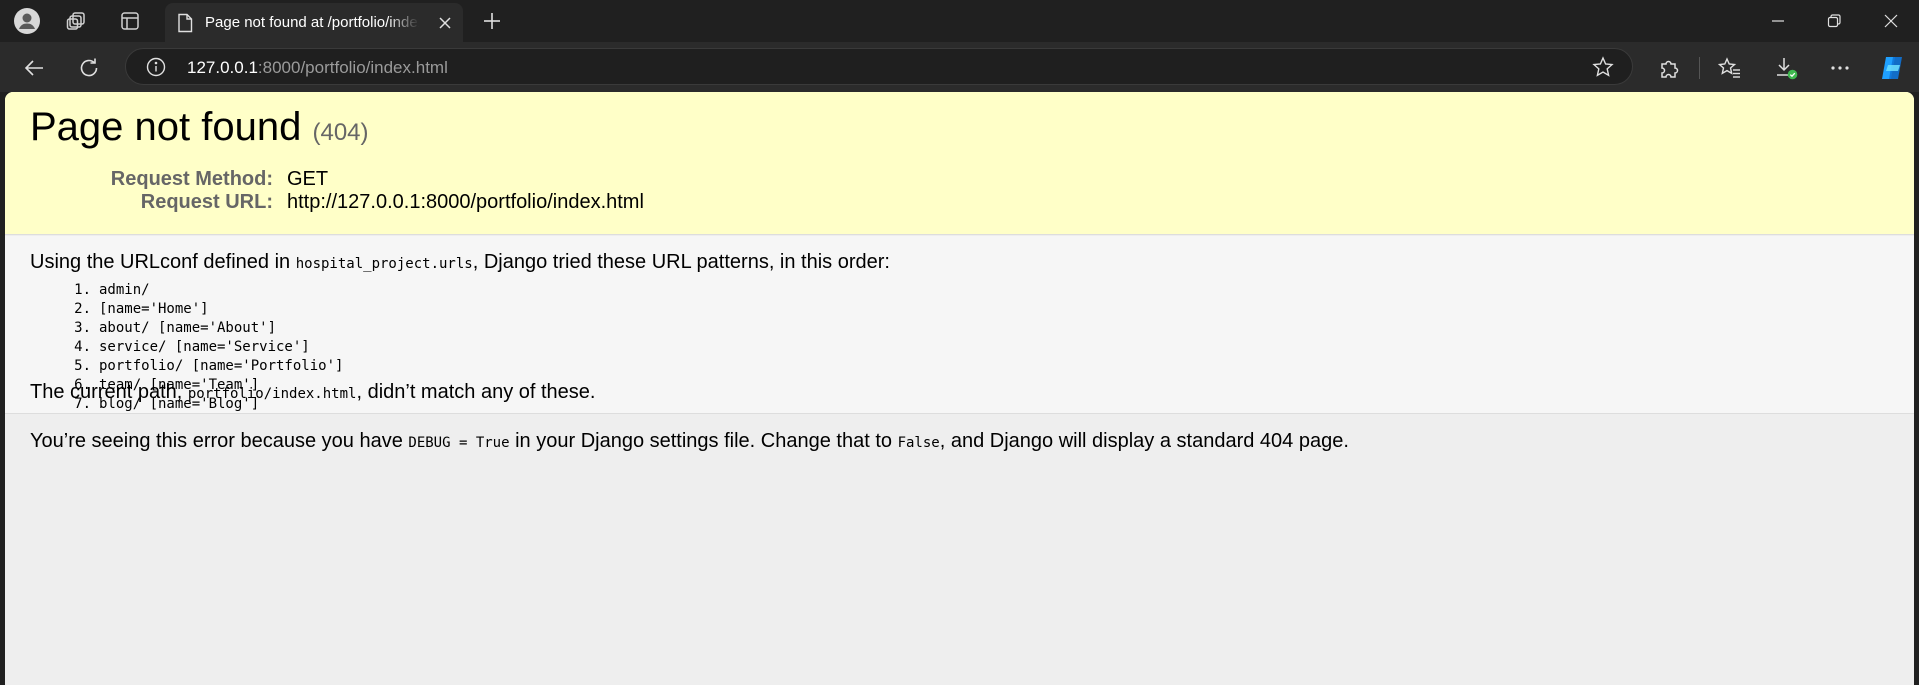 Image resolution: width=1919 pixels, height=685 pixels. What do you see at coordinates (476, 392) in the screenshot?
I see `current-path-suffix: , didn’t match any of these.` at bounding box center [476, 392].